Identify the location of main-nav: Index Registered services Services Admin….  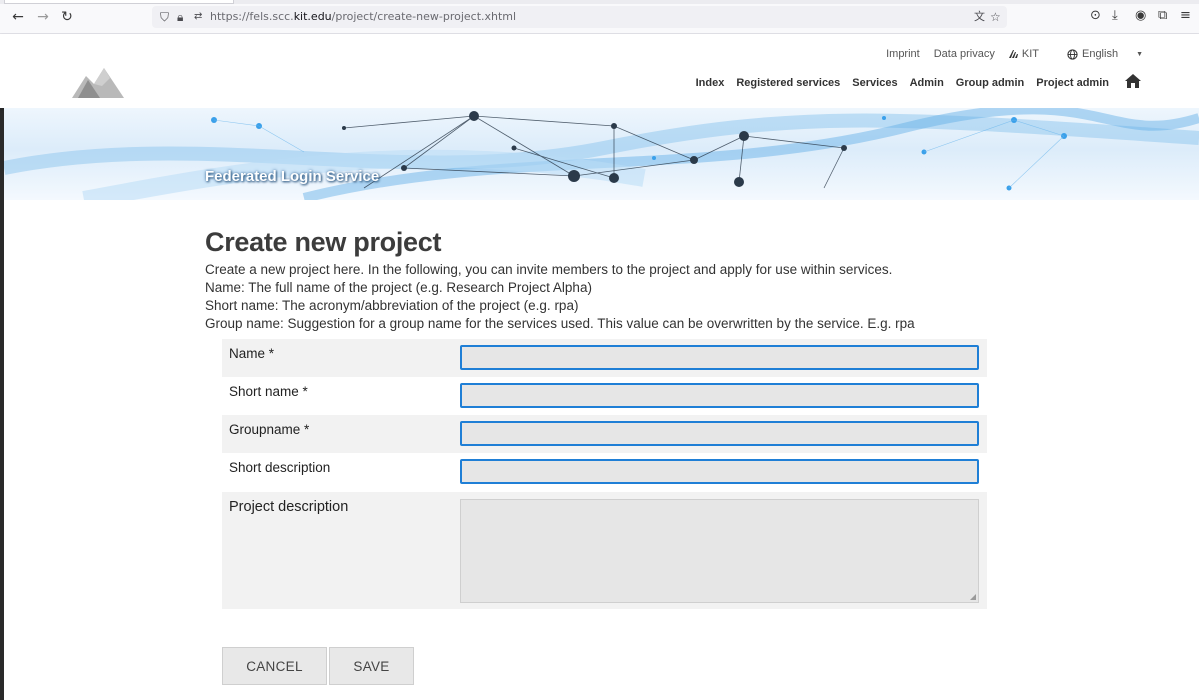
(902, 83).